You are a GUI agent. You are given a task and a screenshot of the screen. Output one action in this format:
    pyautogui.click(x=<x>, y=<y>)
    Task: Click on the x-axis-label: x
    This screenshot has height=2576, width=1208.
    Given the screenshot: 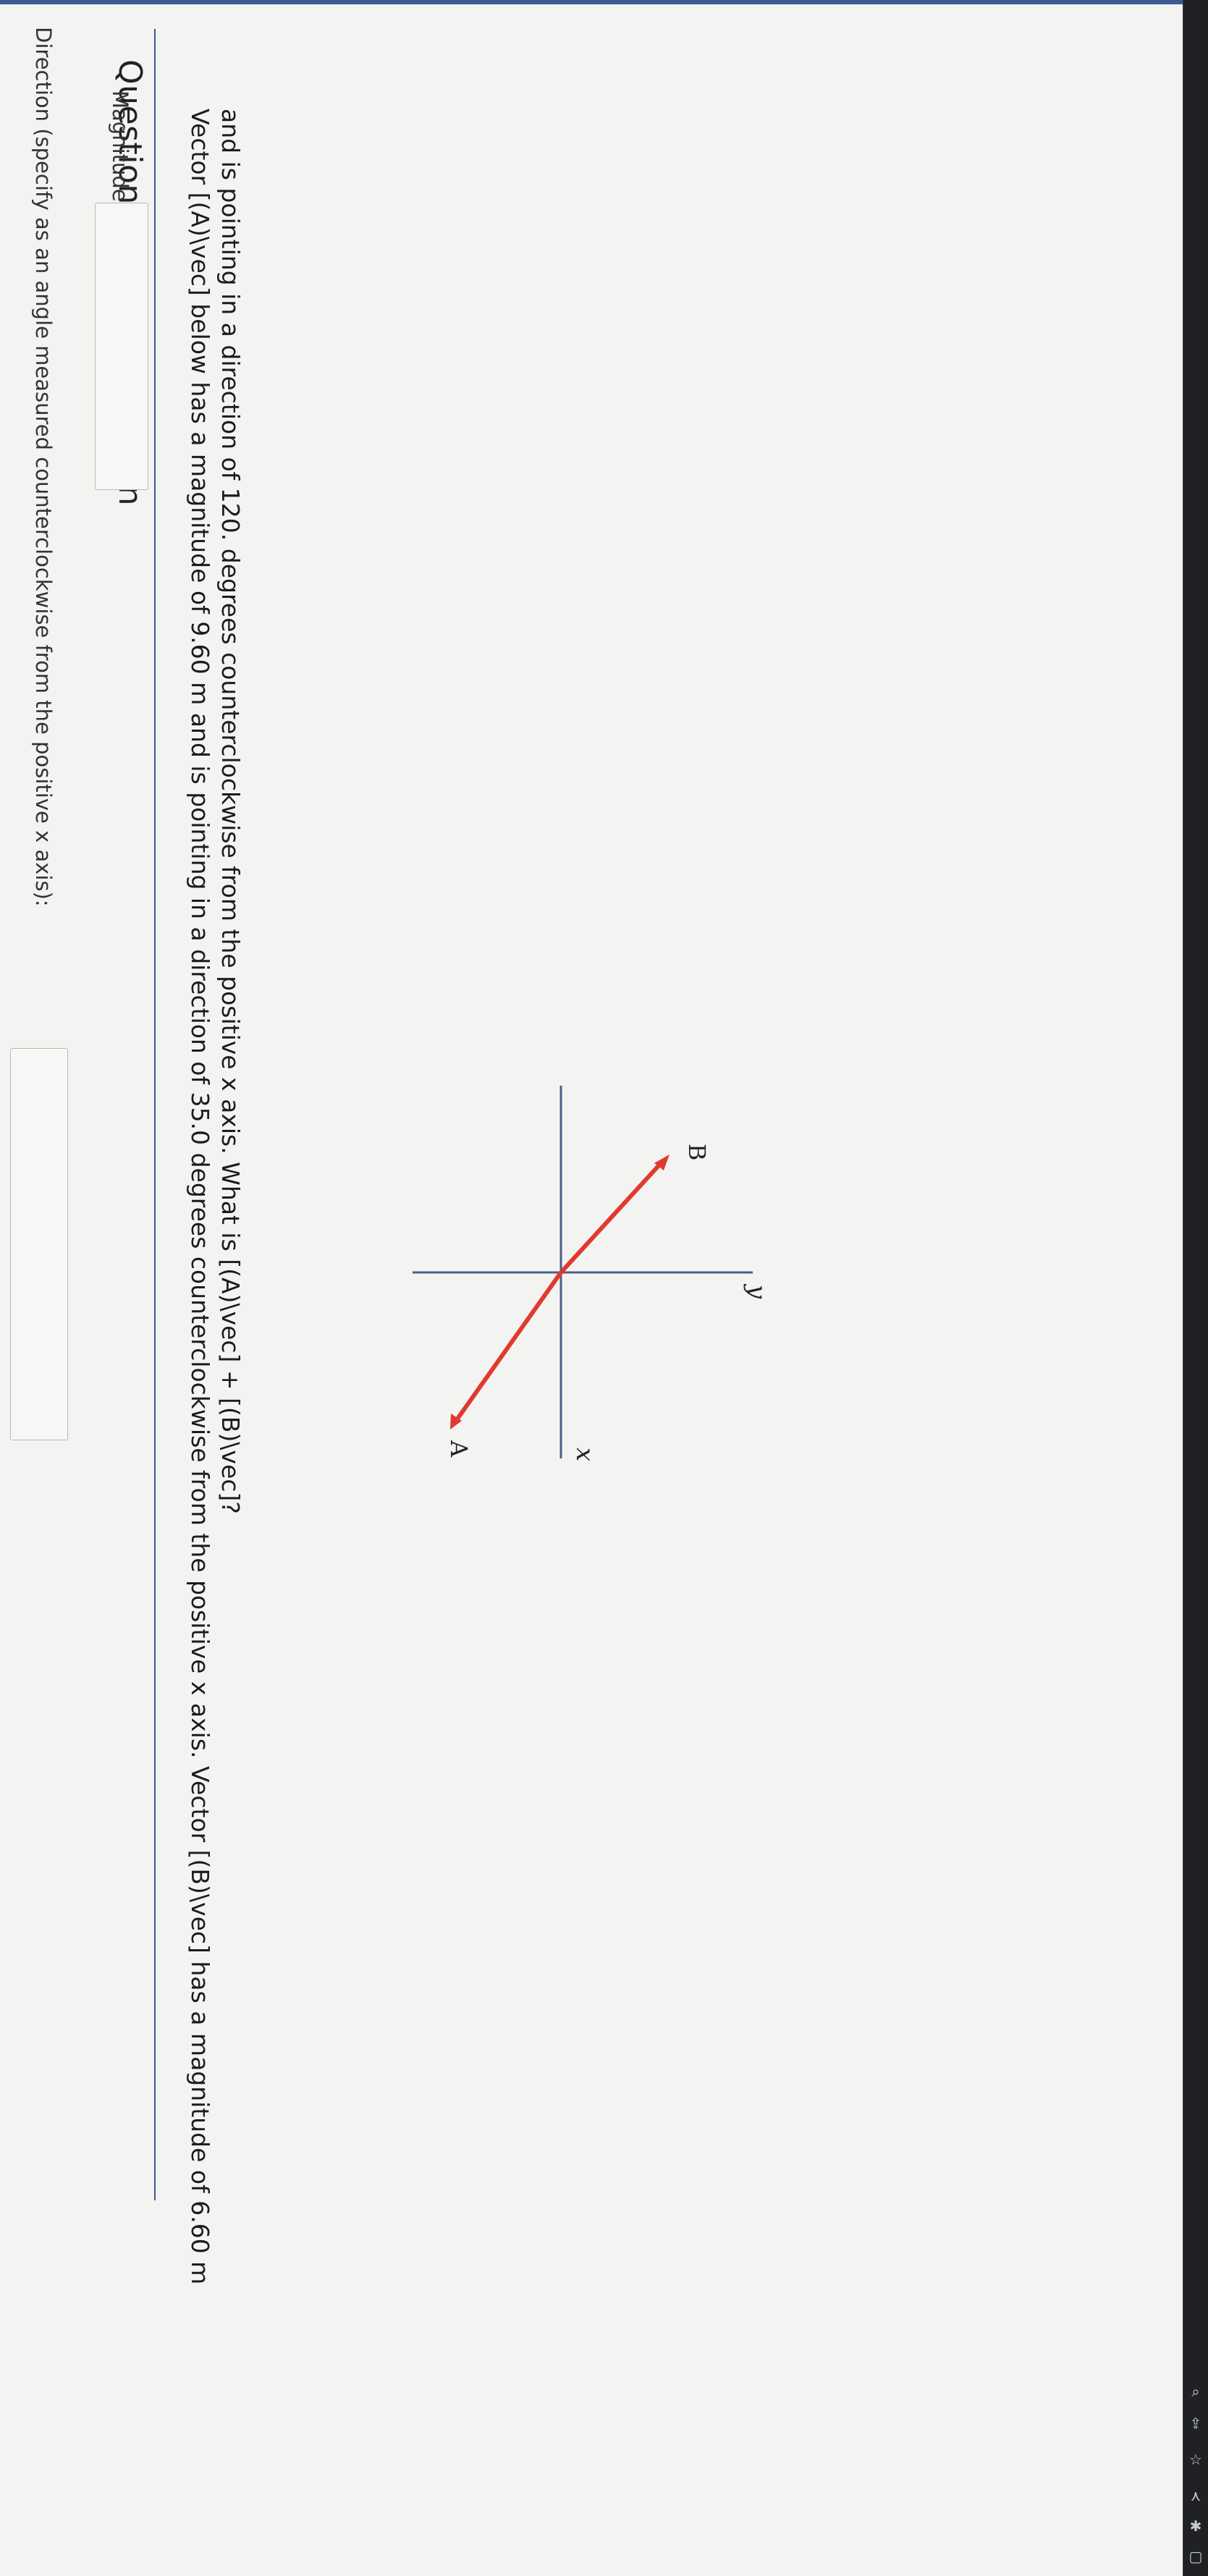 What is the action you would take?
    pyautogui.click(x=584, y=1455)
    